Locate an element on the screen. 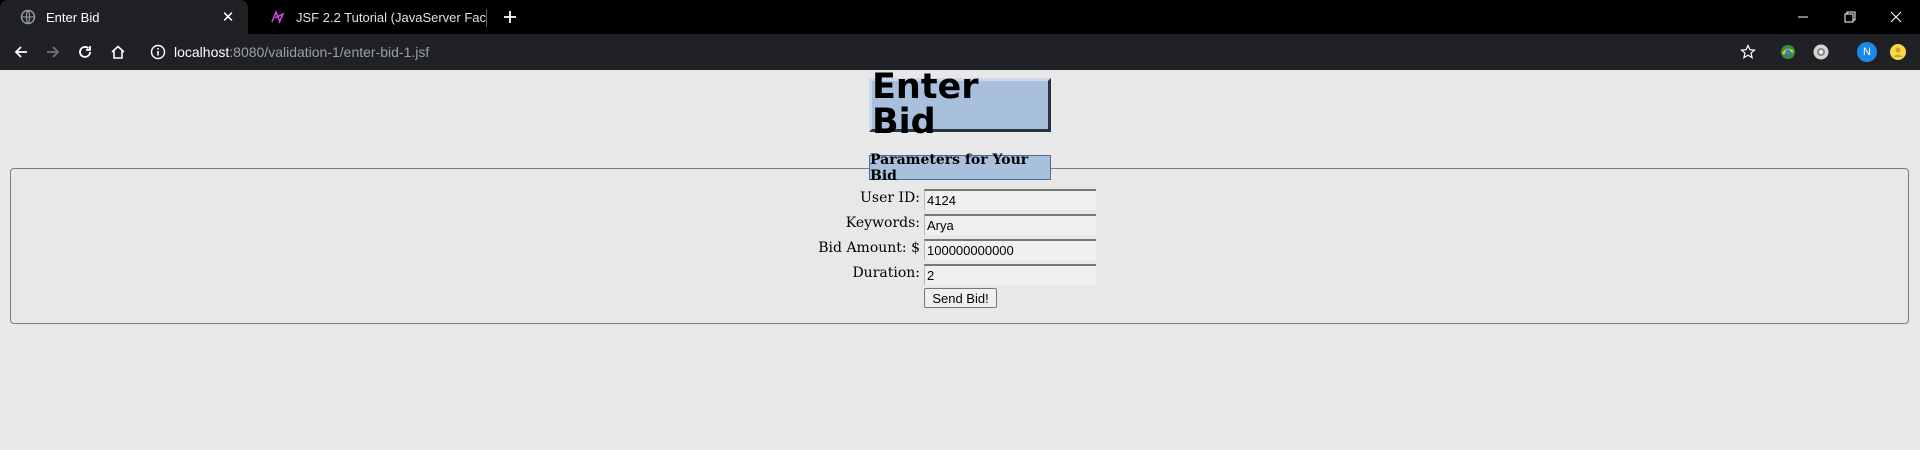 This screenshot has width=1920, height=450. back-button is located at coordinates (21, 52).